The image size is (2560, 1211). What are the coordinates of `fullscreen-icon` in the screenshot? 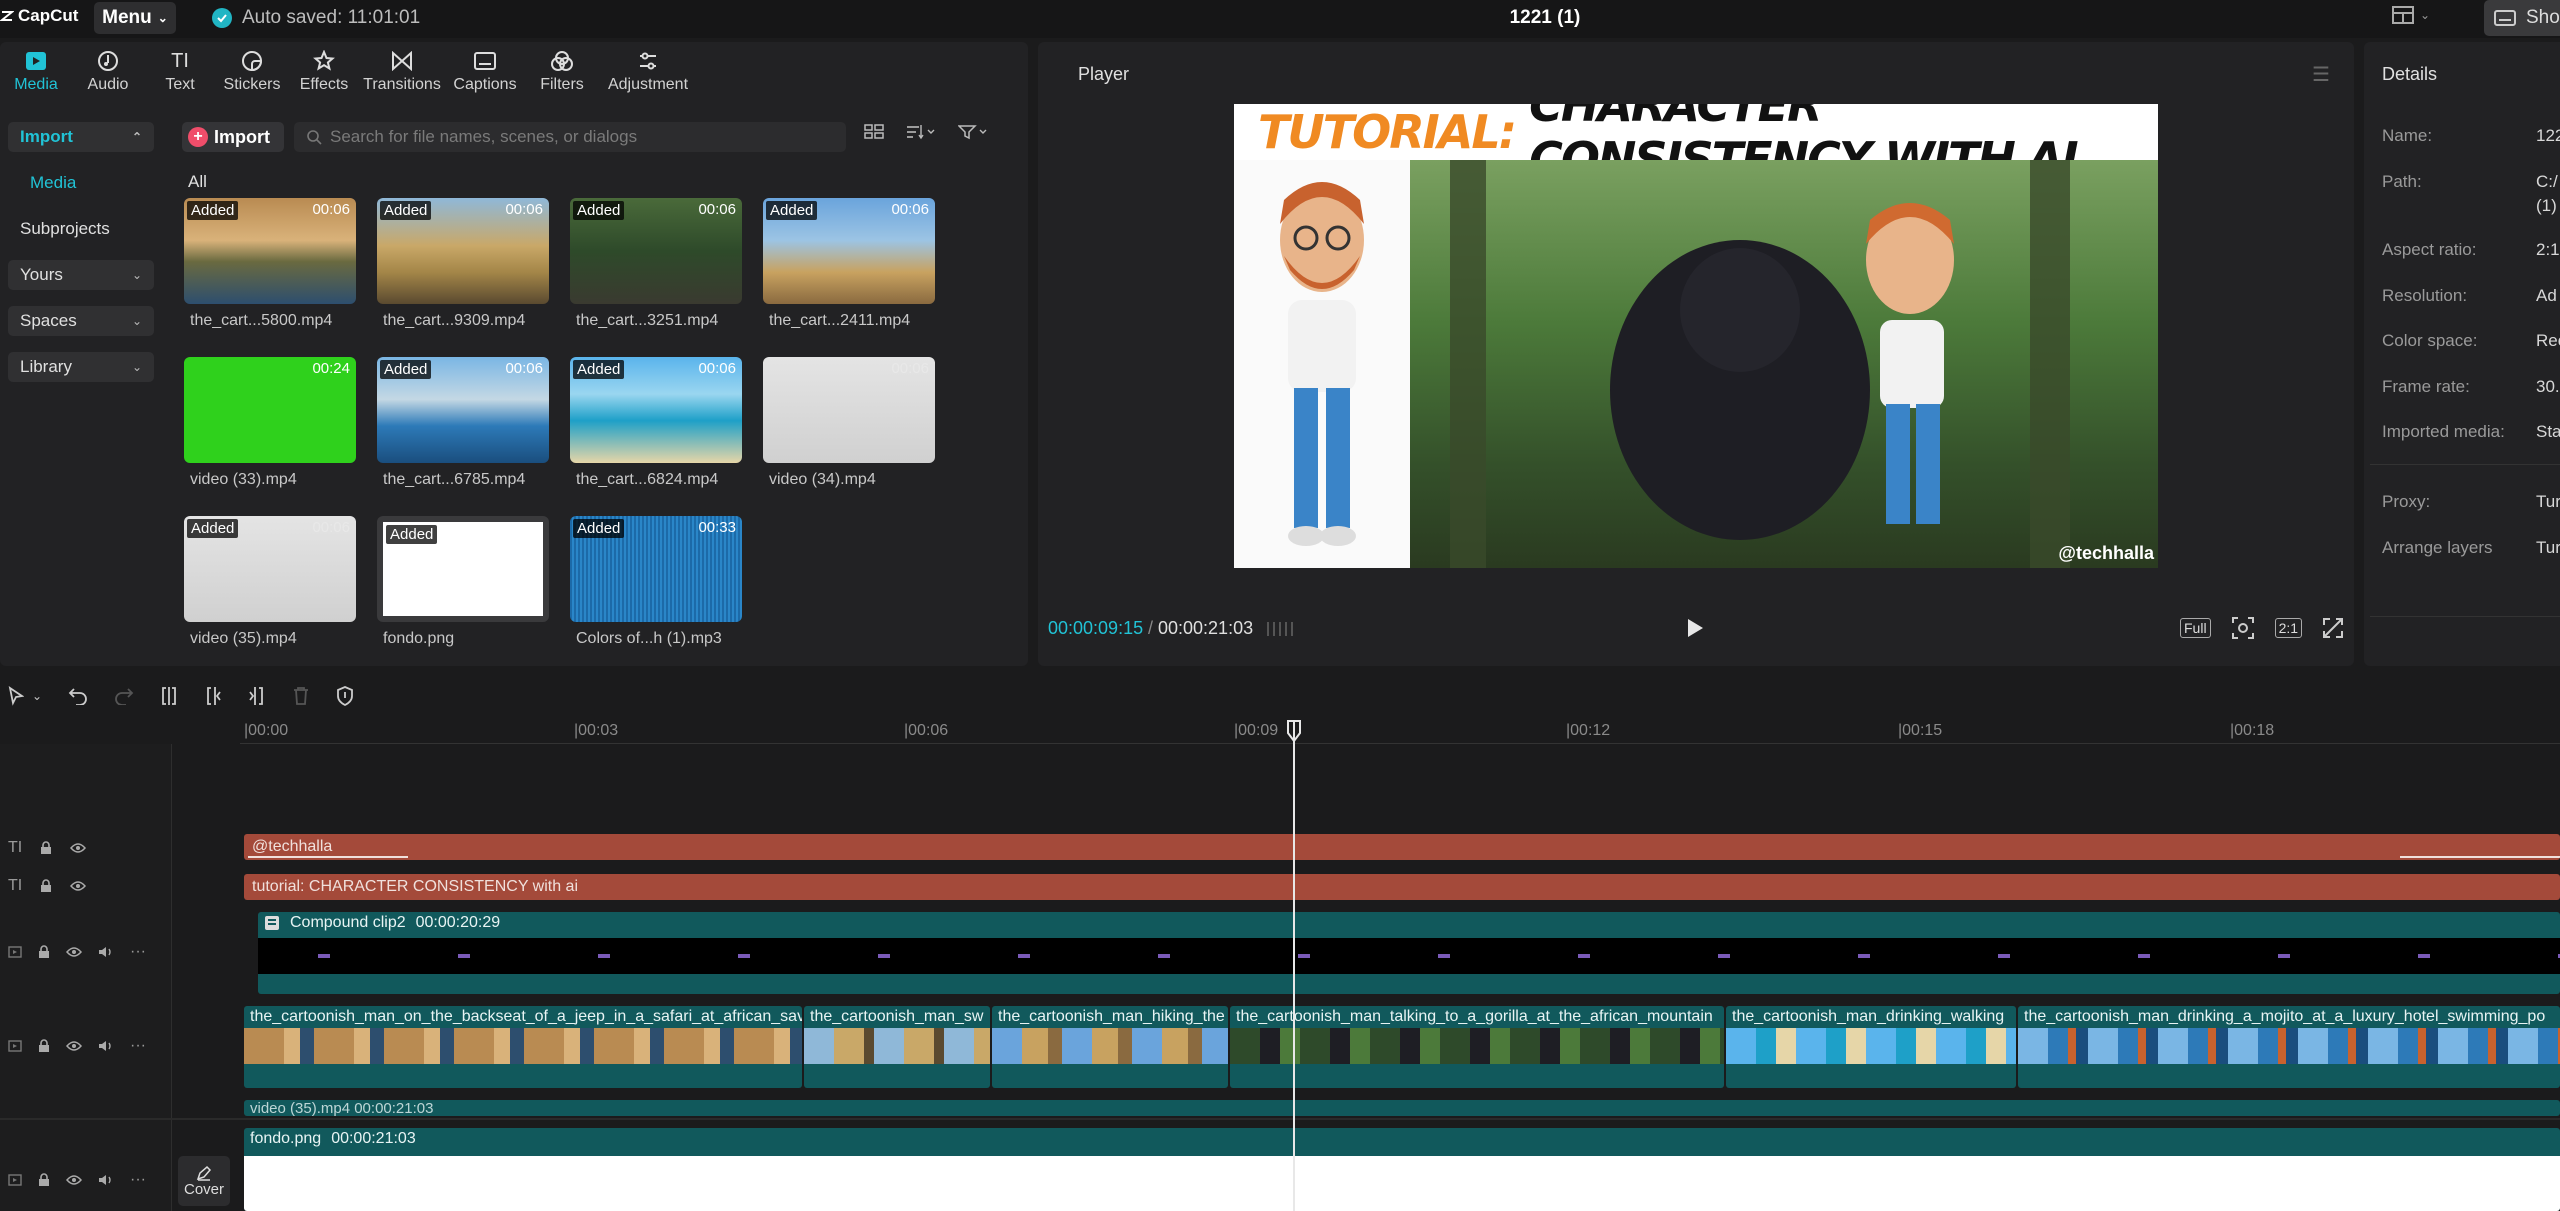 It's located at (2333, 628).